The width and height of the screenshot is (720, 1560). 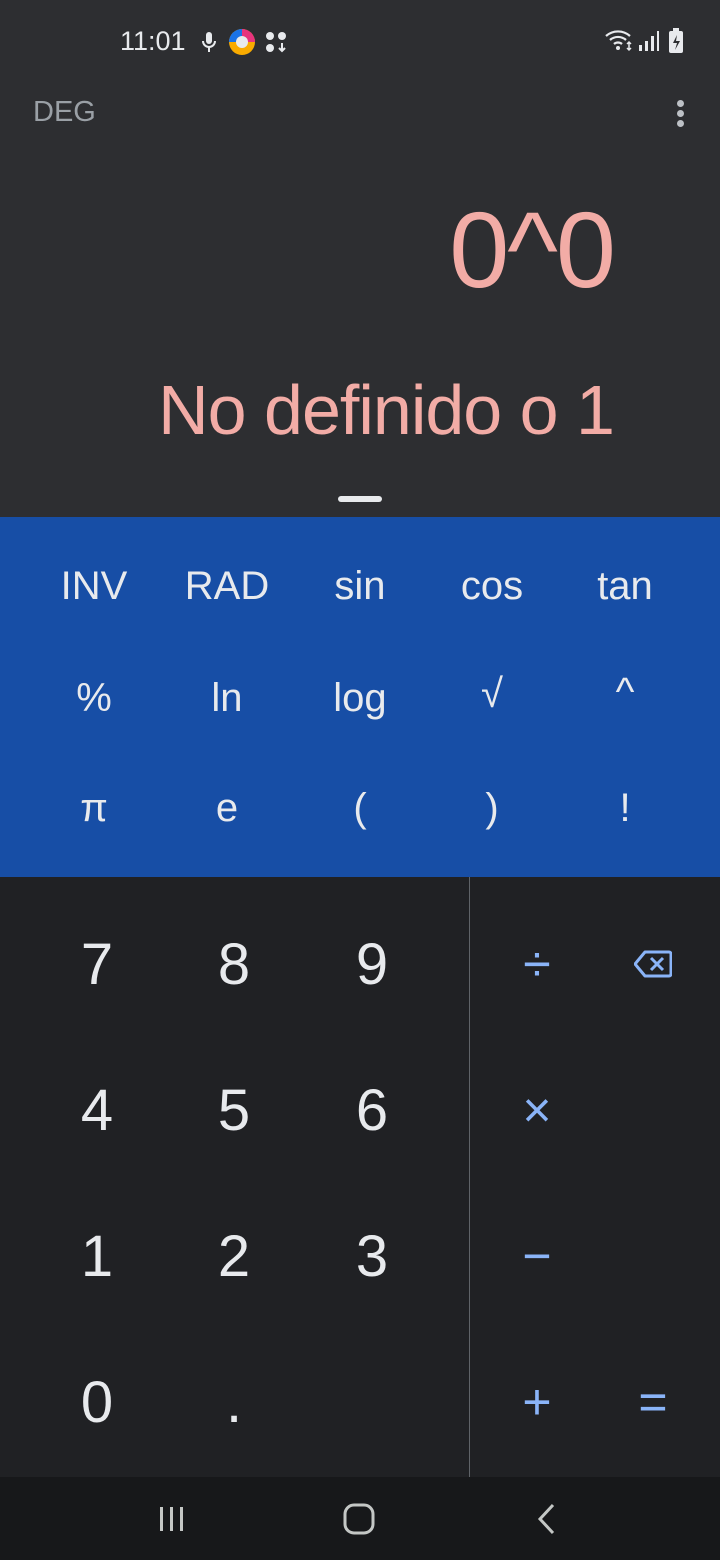 I want to click on log-button: log, so click(x=360, y=698).